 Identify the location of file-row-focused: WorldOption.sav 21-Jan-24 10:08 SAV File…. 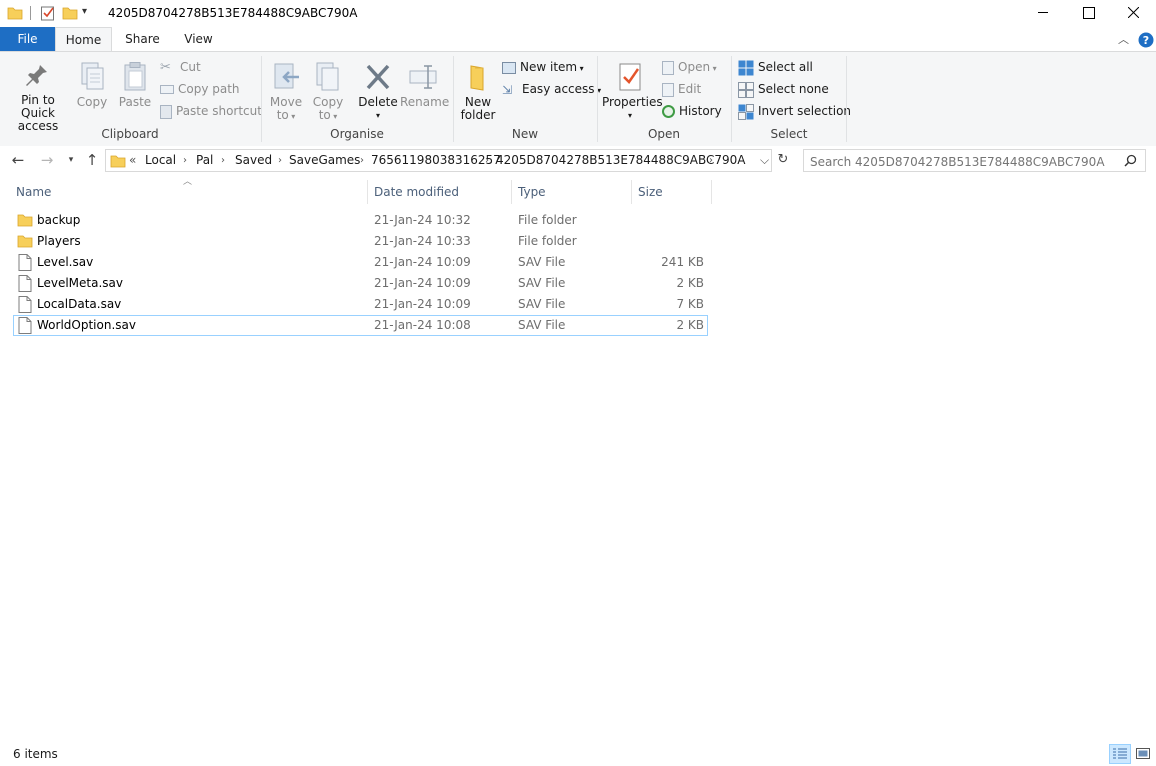
(360, 325).